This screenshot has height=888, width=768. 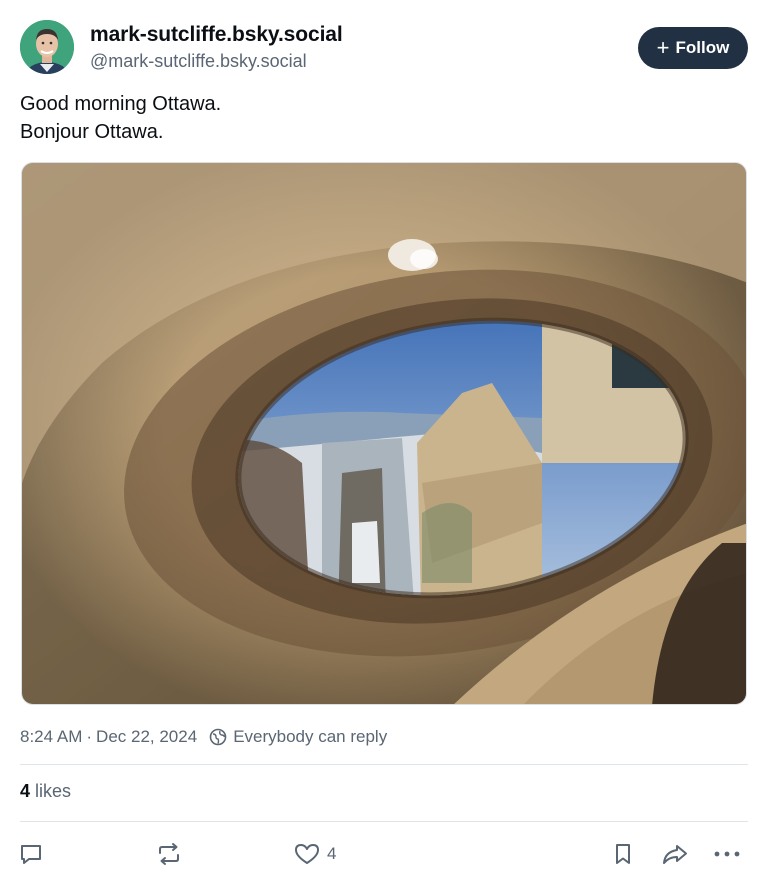 What do you see at coordinates (51, 736) in the screenshot?
I see `post-time: 8:24 AM` at bounding box center [51, 736].